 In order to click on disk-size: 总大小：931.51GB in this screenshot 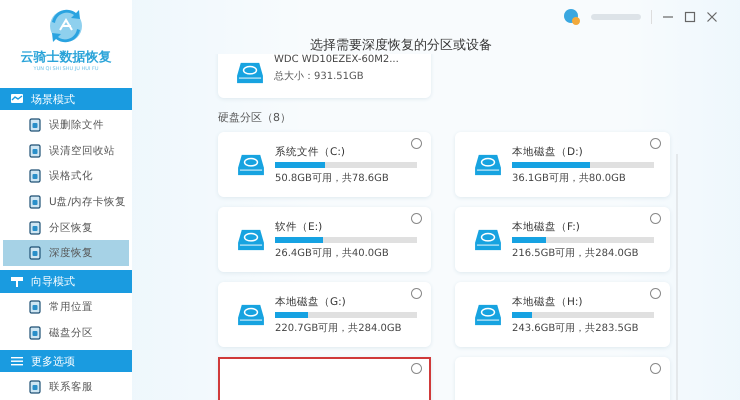, I will do `click(319, 76)`.